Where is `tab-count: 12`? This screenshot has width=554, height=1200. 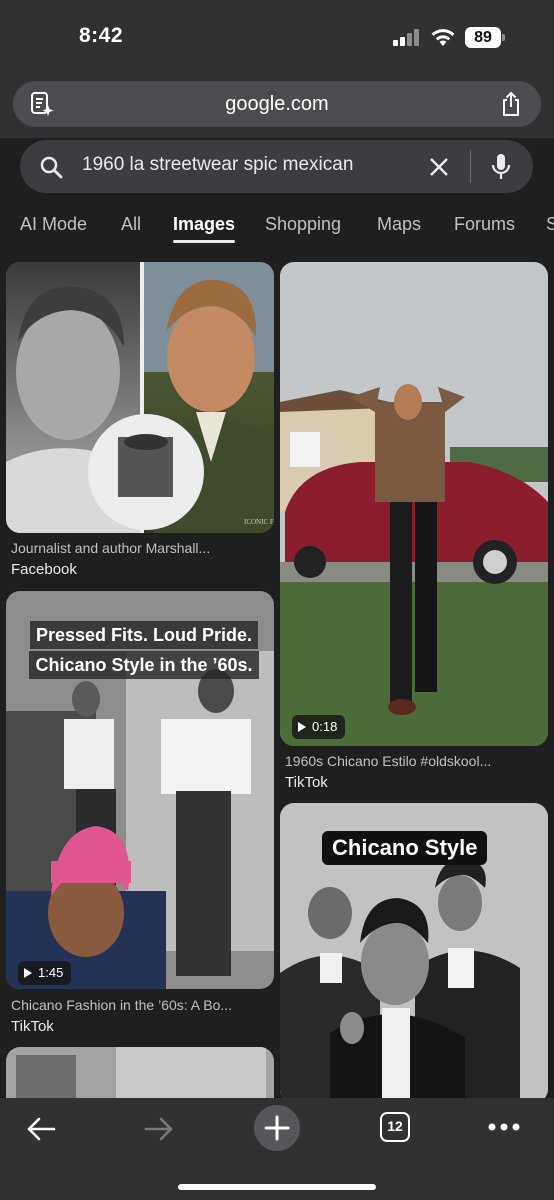 tab-count: 12 is located at coordinates (395, 1126).